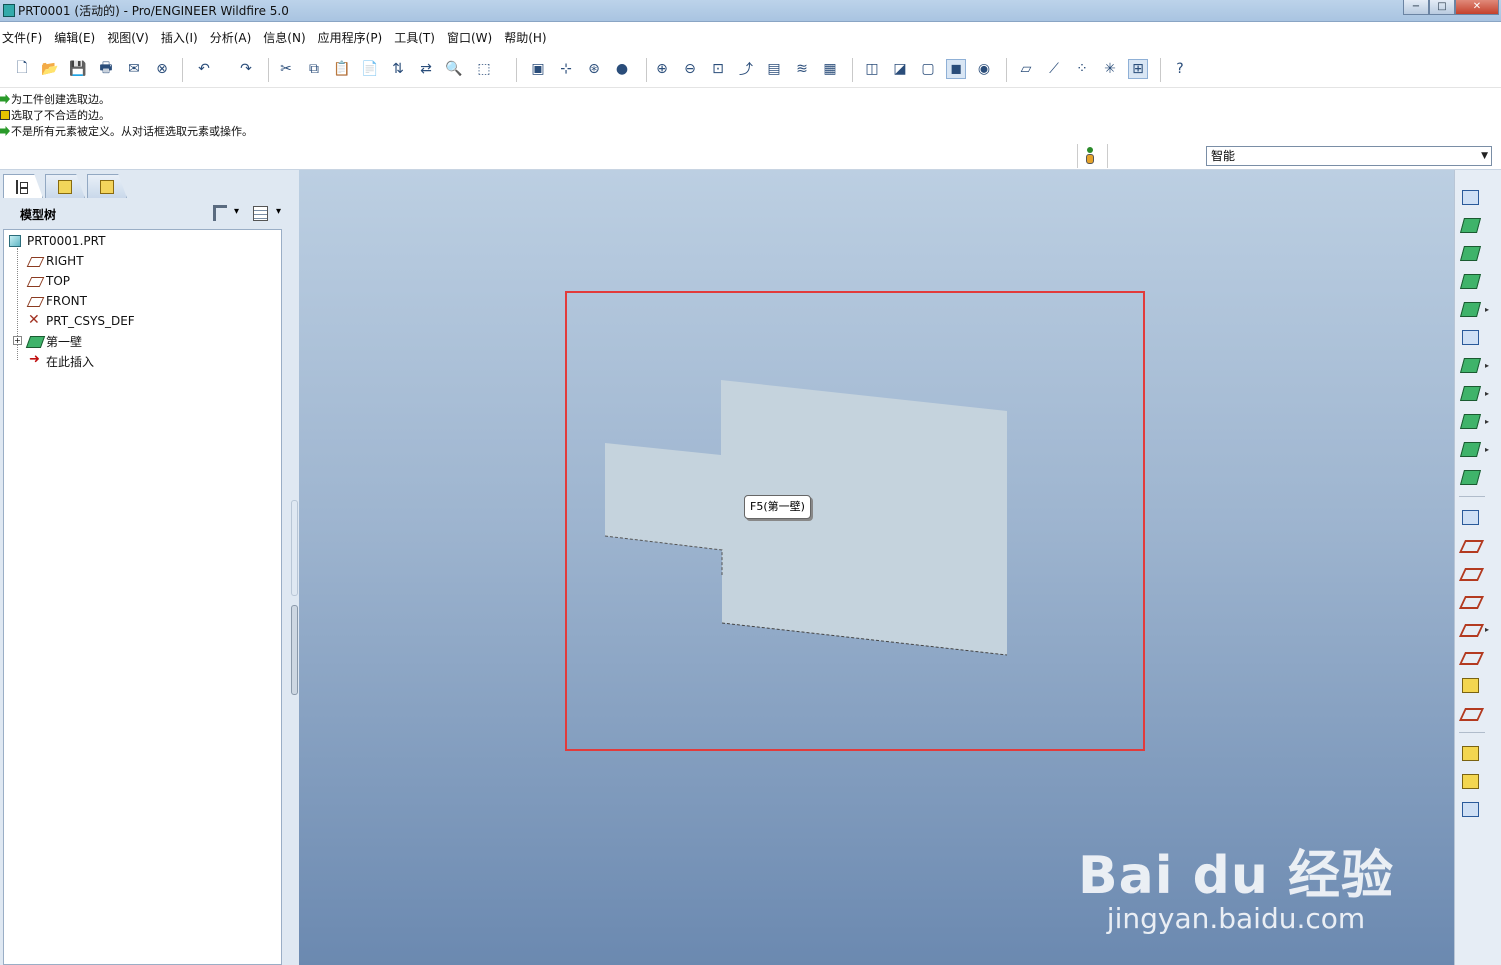  I want to click on repaint-icon: ▣, so click(538, 69).